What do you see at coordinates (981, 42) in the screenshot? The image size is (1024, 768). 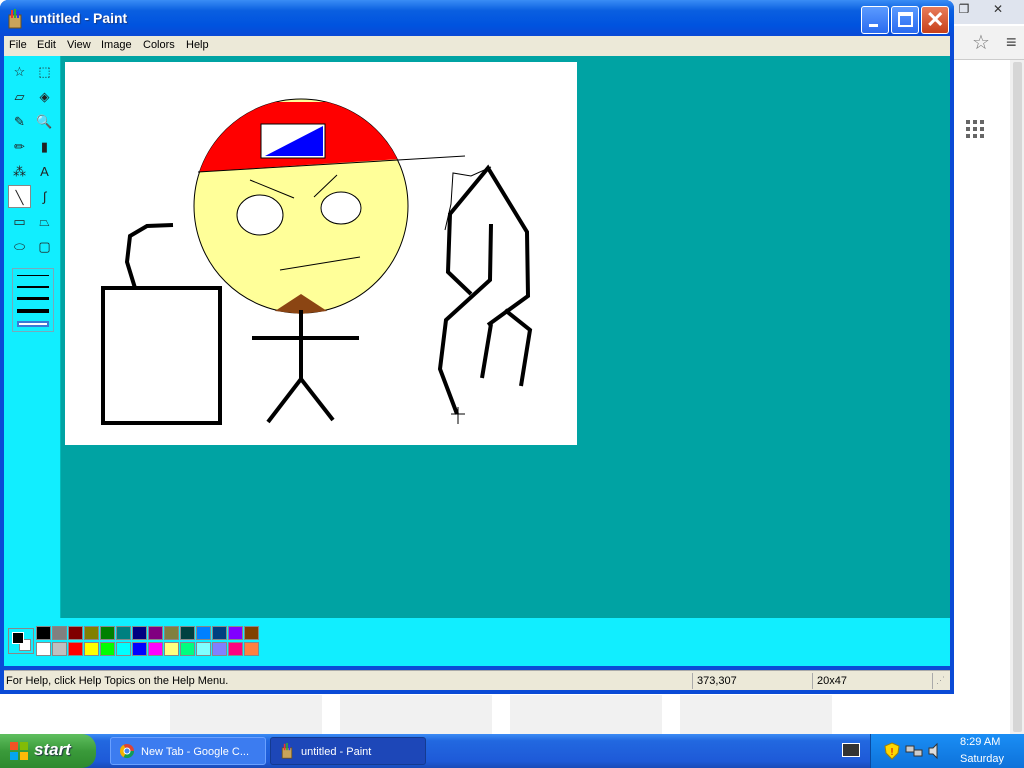 I see `bookmark-star-icon: ☆` at bounding box center [981, 42].